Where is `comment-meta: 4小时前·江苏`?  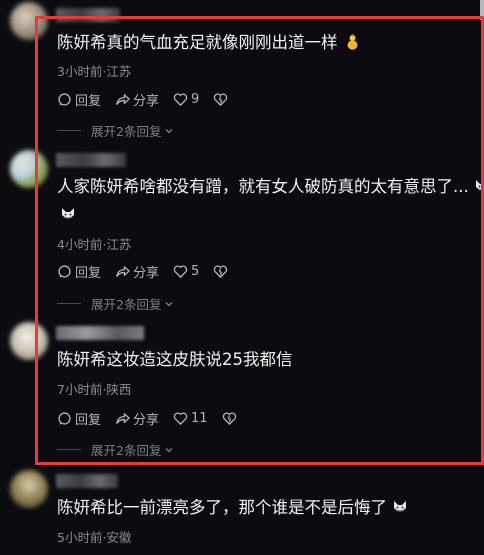
comment-meta: 4小时前·江苏 is located at coordinates (94, 244).